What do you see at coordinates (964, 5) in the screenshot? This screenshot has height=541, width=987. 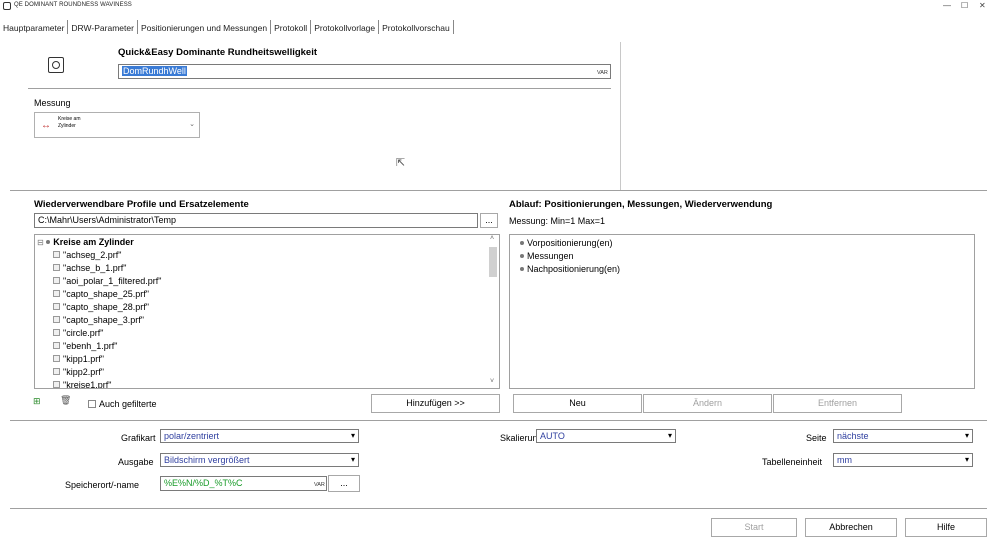 I see `maximize-button: ☐` at bounding box center [964, 5].